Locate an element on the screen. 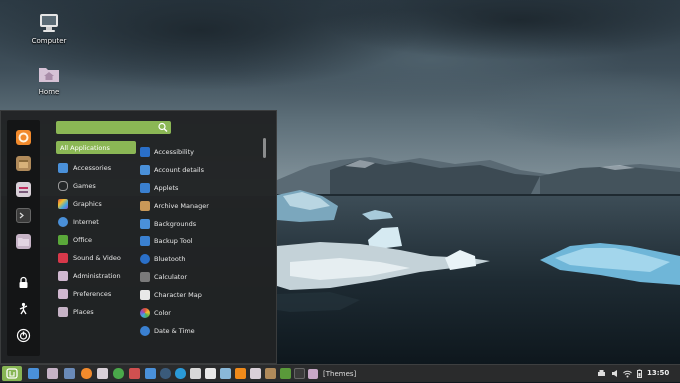 The width and height of the screenshot is (680, 383). spotify-icon is located at coordinates (118, 373).